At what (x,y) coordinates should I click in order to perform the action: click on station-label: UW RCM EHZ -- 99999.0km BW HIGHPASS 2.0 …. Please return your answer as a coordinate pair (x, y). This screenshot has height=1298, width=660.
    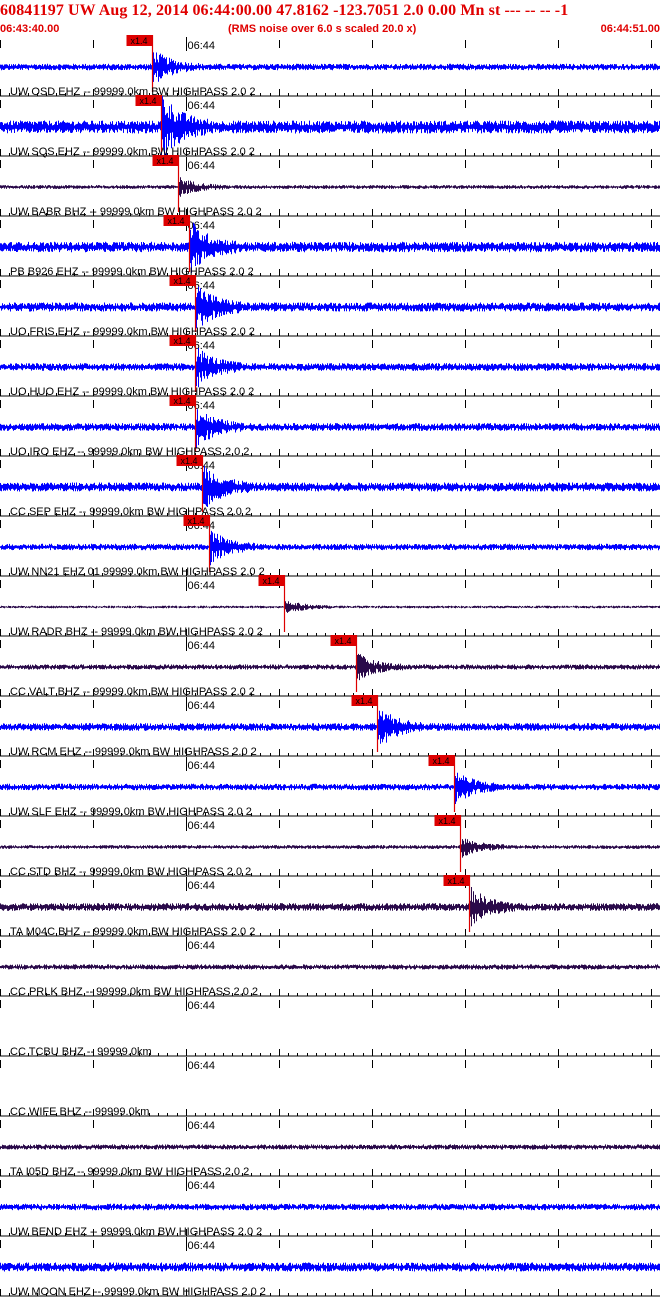
    Looking at the image, I should click on (133, 752).